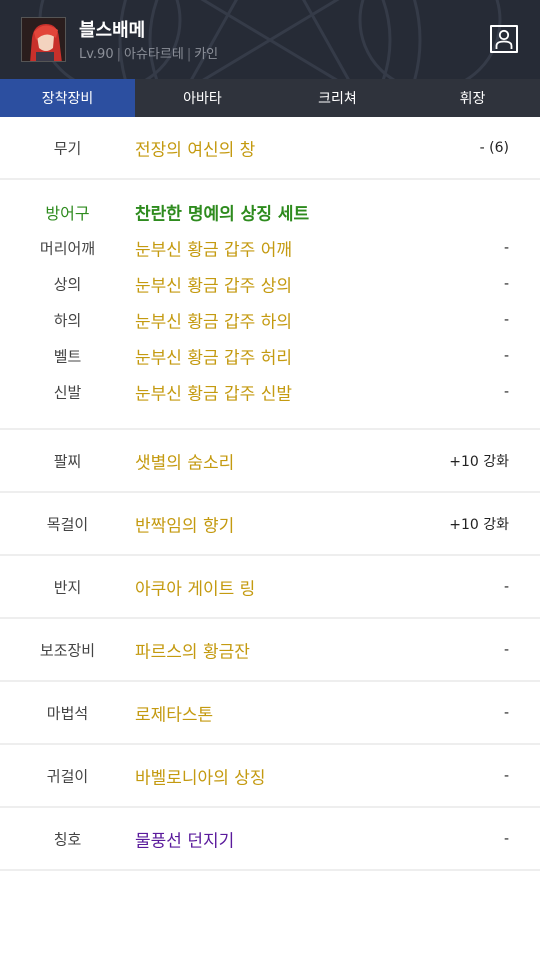 This screenshot has width=540, height=960. I want to click on slot-label: 마법석, so click(67, 713).